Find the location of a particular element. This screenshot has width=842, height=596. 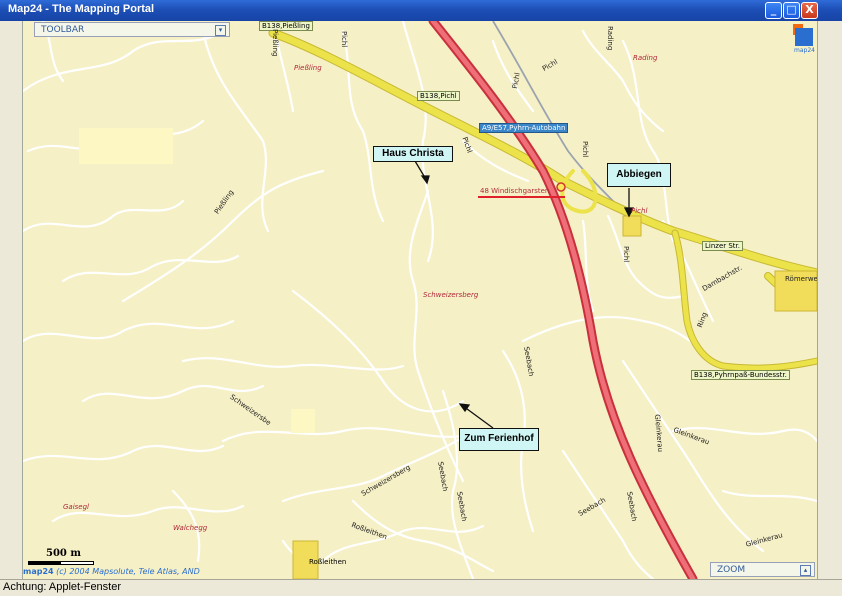

road-shield-b138-pichl: B138,Pichl is located at coordinates (438, 96).